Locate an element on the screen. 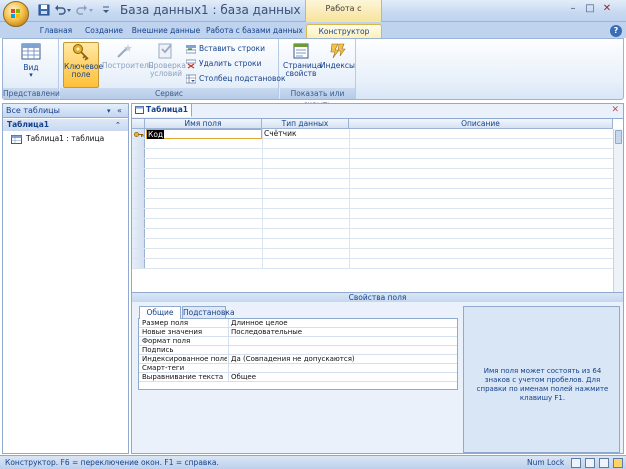  property-row: Размер поля Длинное целое is located at coordinates (298, 323).